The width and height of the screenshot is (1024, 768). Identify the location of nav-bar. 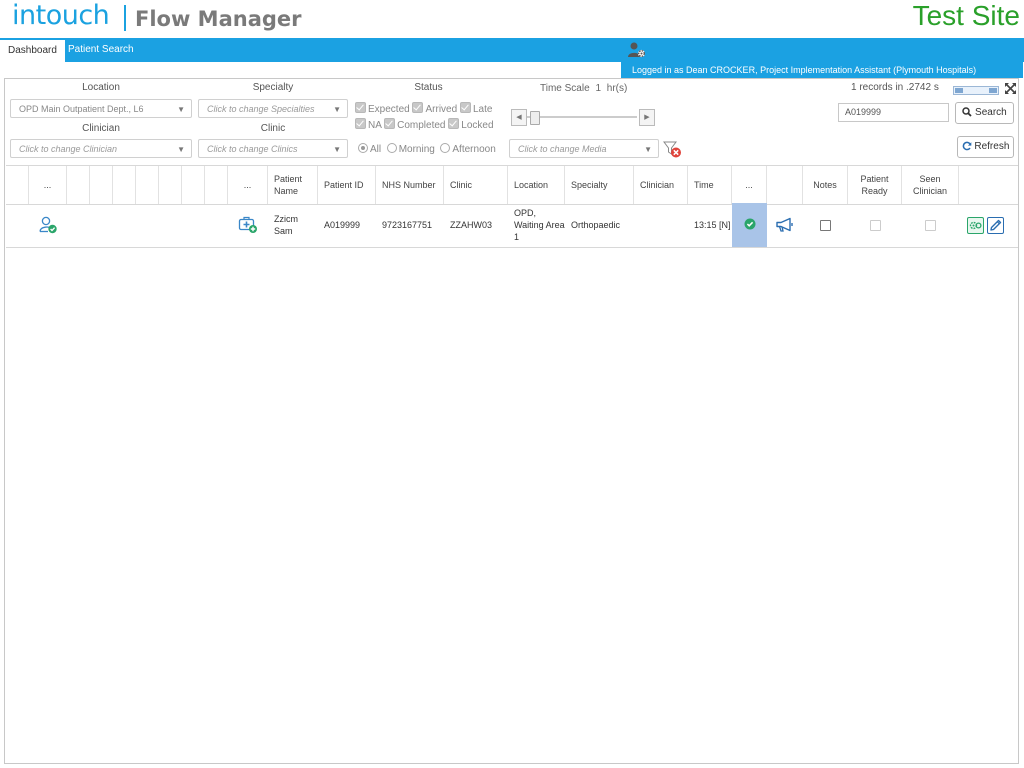
(512, 50).